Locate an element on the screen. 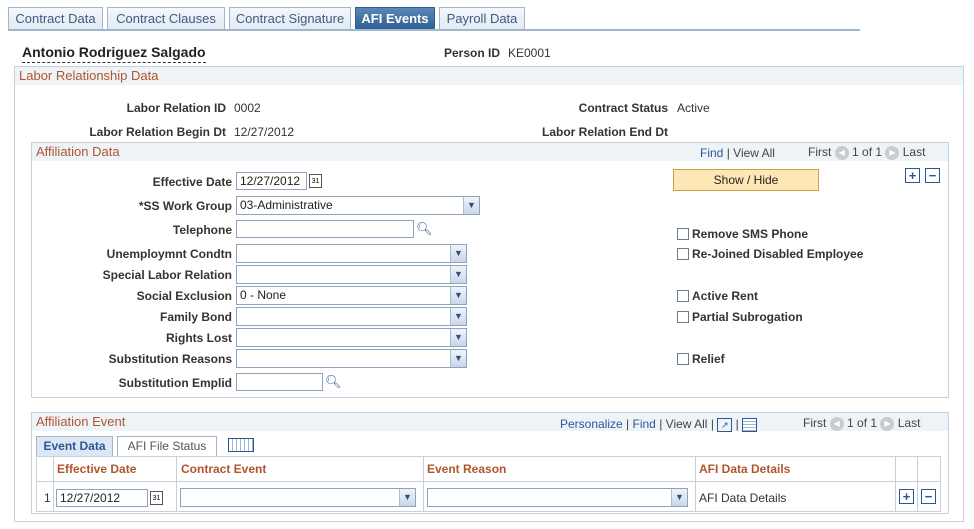 This screenshot has width=974, height=529. remove-sms-label: Remove SMS Phone is located at coordinates (750, 234).